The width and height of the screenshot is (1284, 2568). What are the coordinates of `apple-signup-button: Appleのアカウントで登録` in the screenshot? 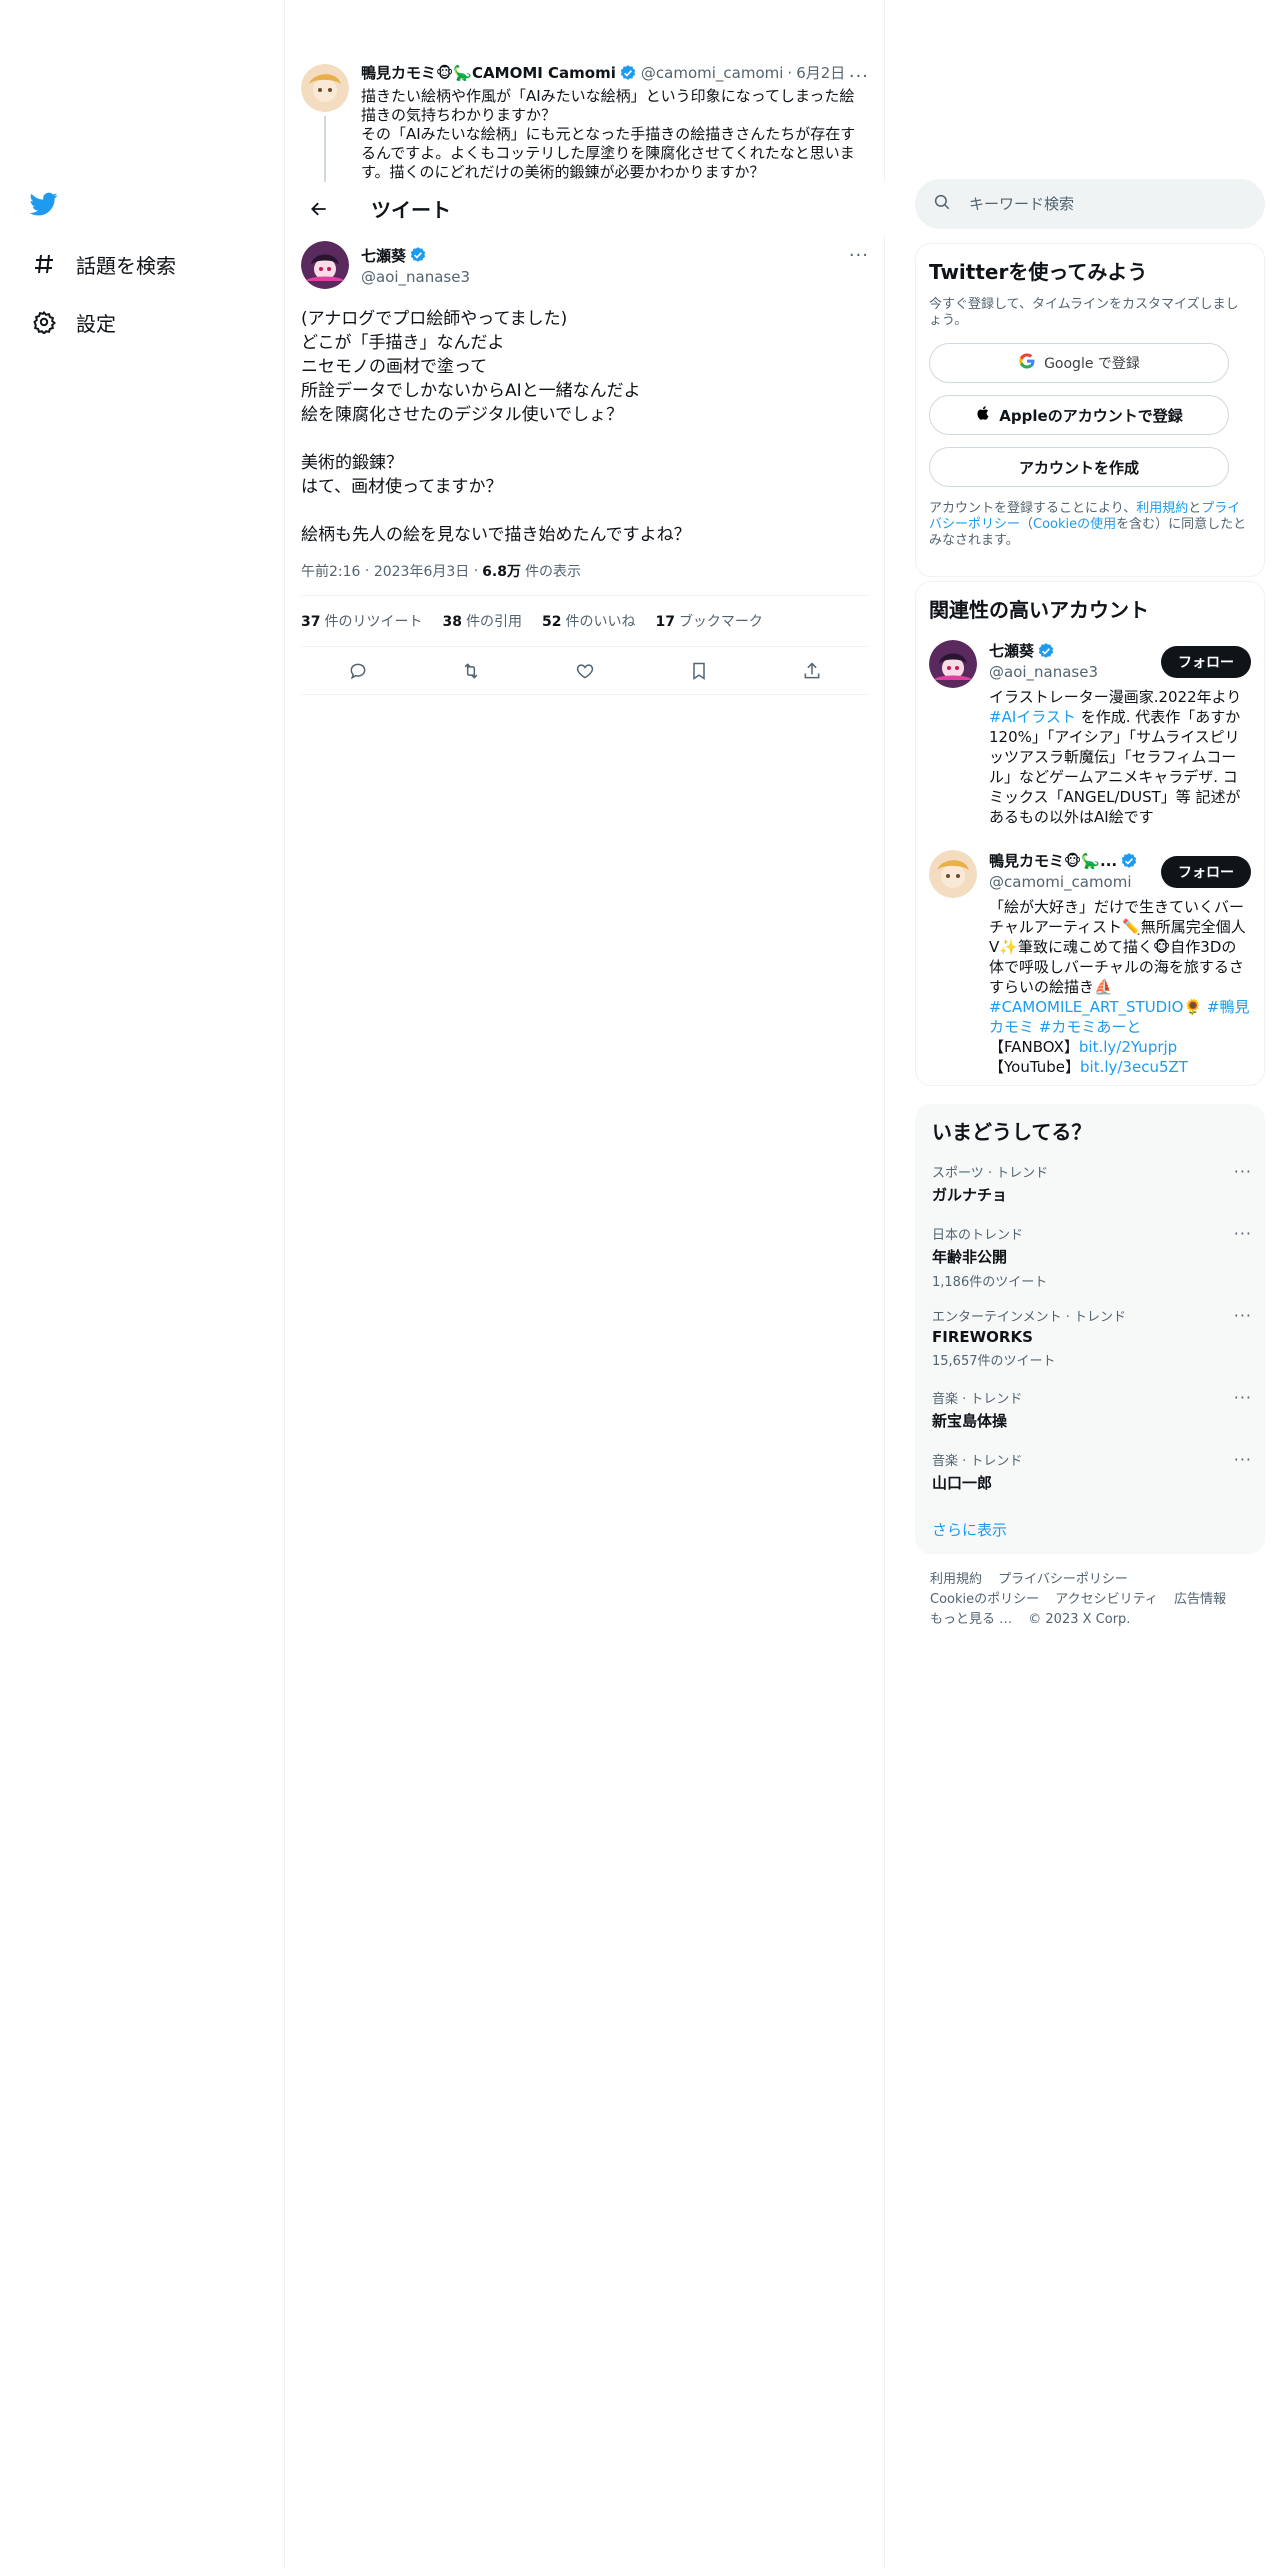 It's located at (1079, 415).